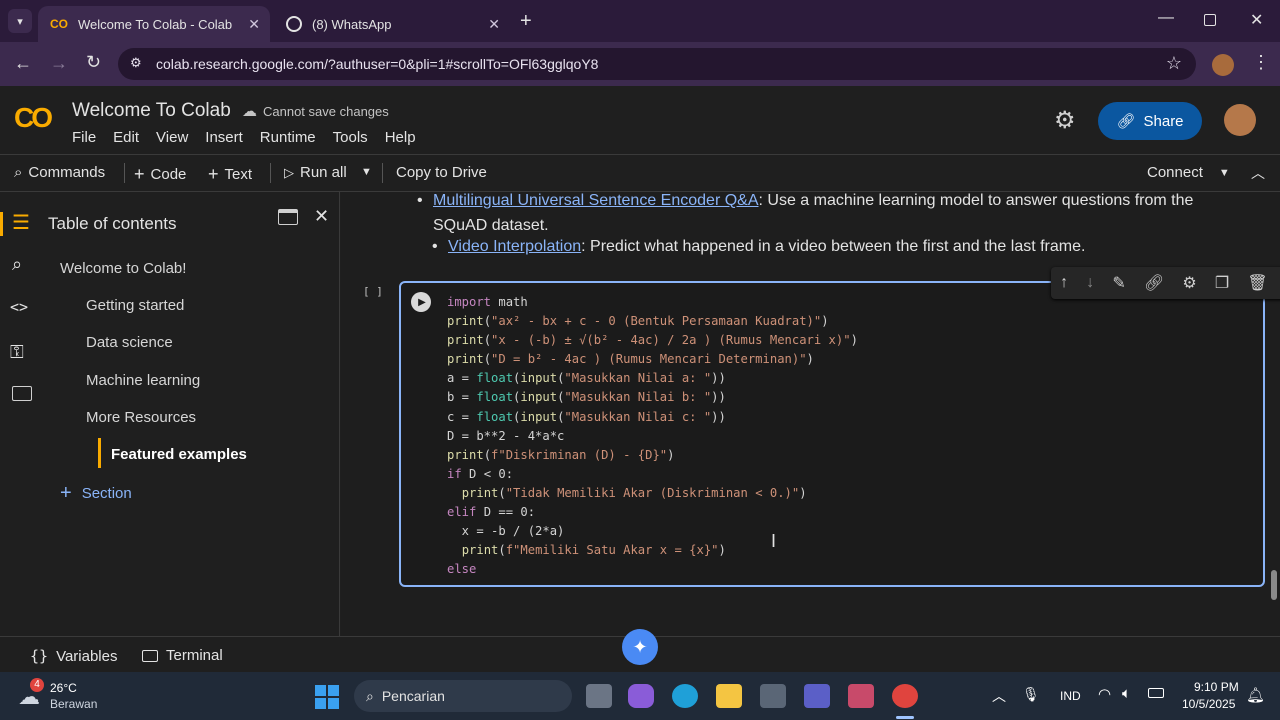  What do you see at coordinates (126, 137) in the screenshot?
I see `menu-edit: Edit` at bounding box center [126, 137].